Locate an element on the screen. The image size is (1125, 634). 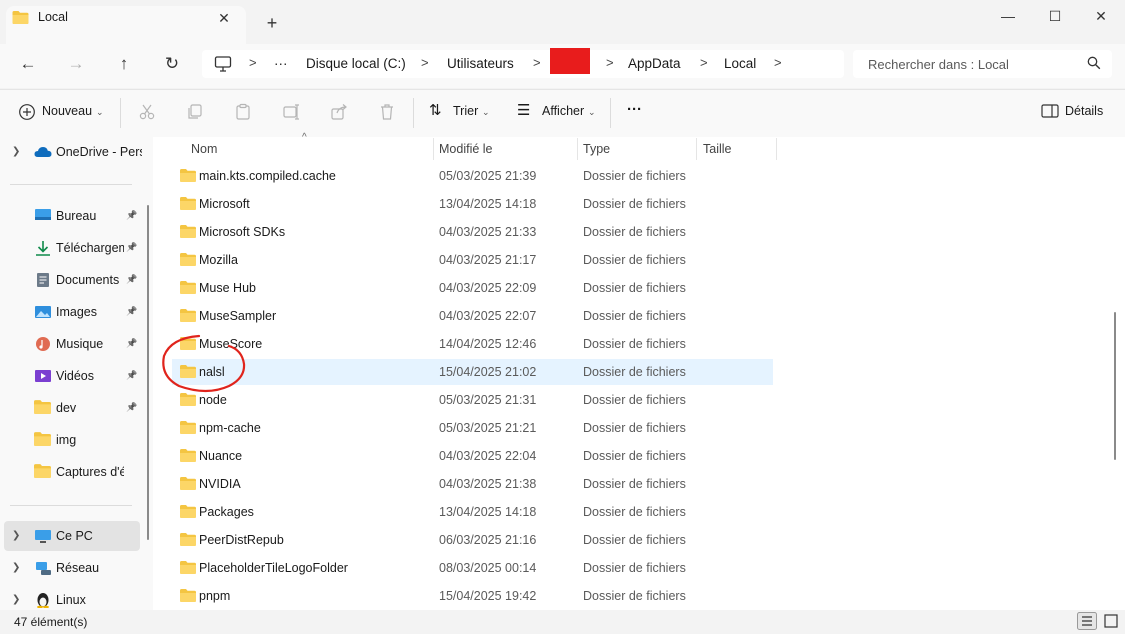
this-pc-icon is located at coordinates (43, 536).